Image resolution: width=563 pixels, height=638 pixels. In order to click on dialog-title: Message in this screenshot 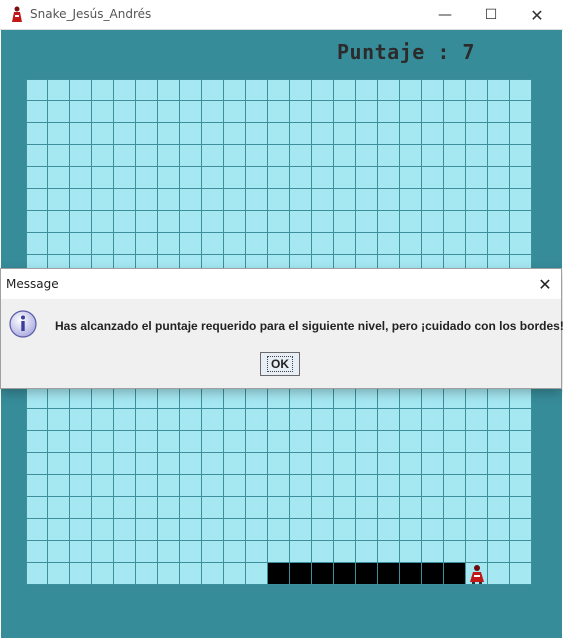, I will do `click(32, 284)`.